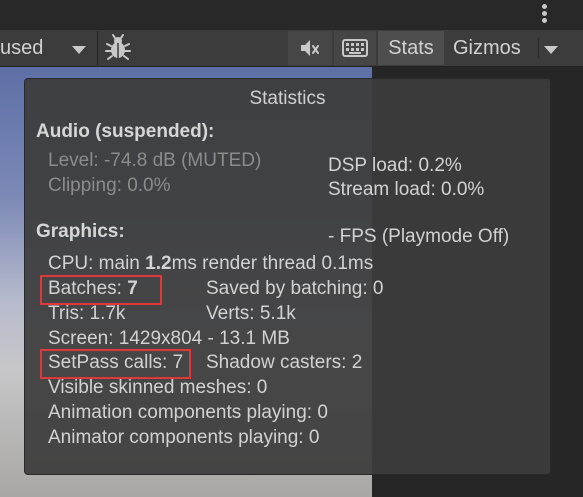 The height and width of the screenshot is (497, 583). Describe the element at coordinates (184, 437) in the screenshot. I see `animator-components: Animator components playing: 0` at that location.